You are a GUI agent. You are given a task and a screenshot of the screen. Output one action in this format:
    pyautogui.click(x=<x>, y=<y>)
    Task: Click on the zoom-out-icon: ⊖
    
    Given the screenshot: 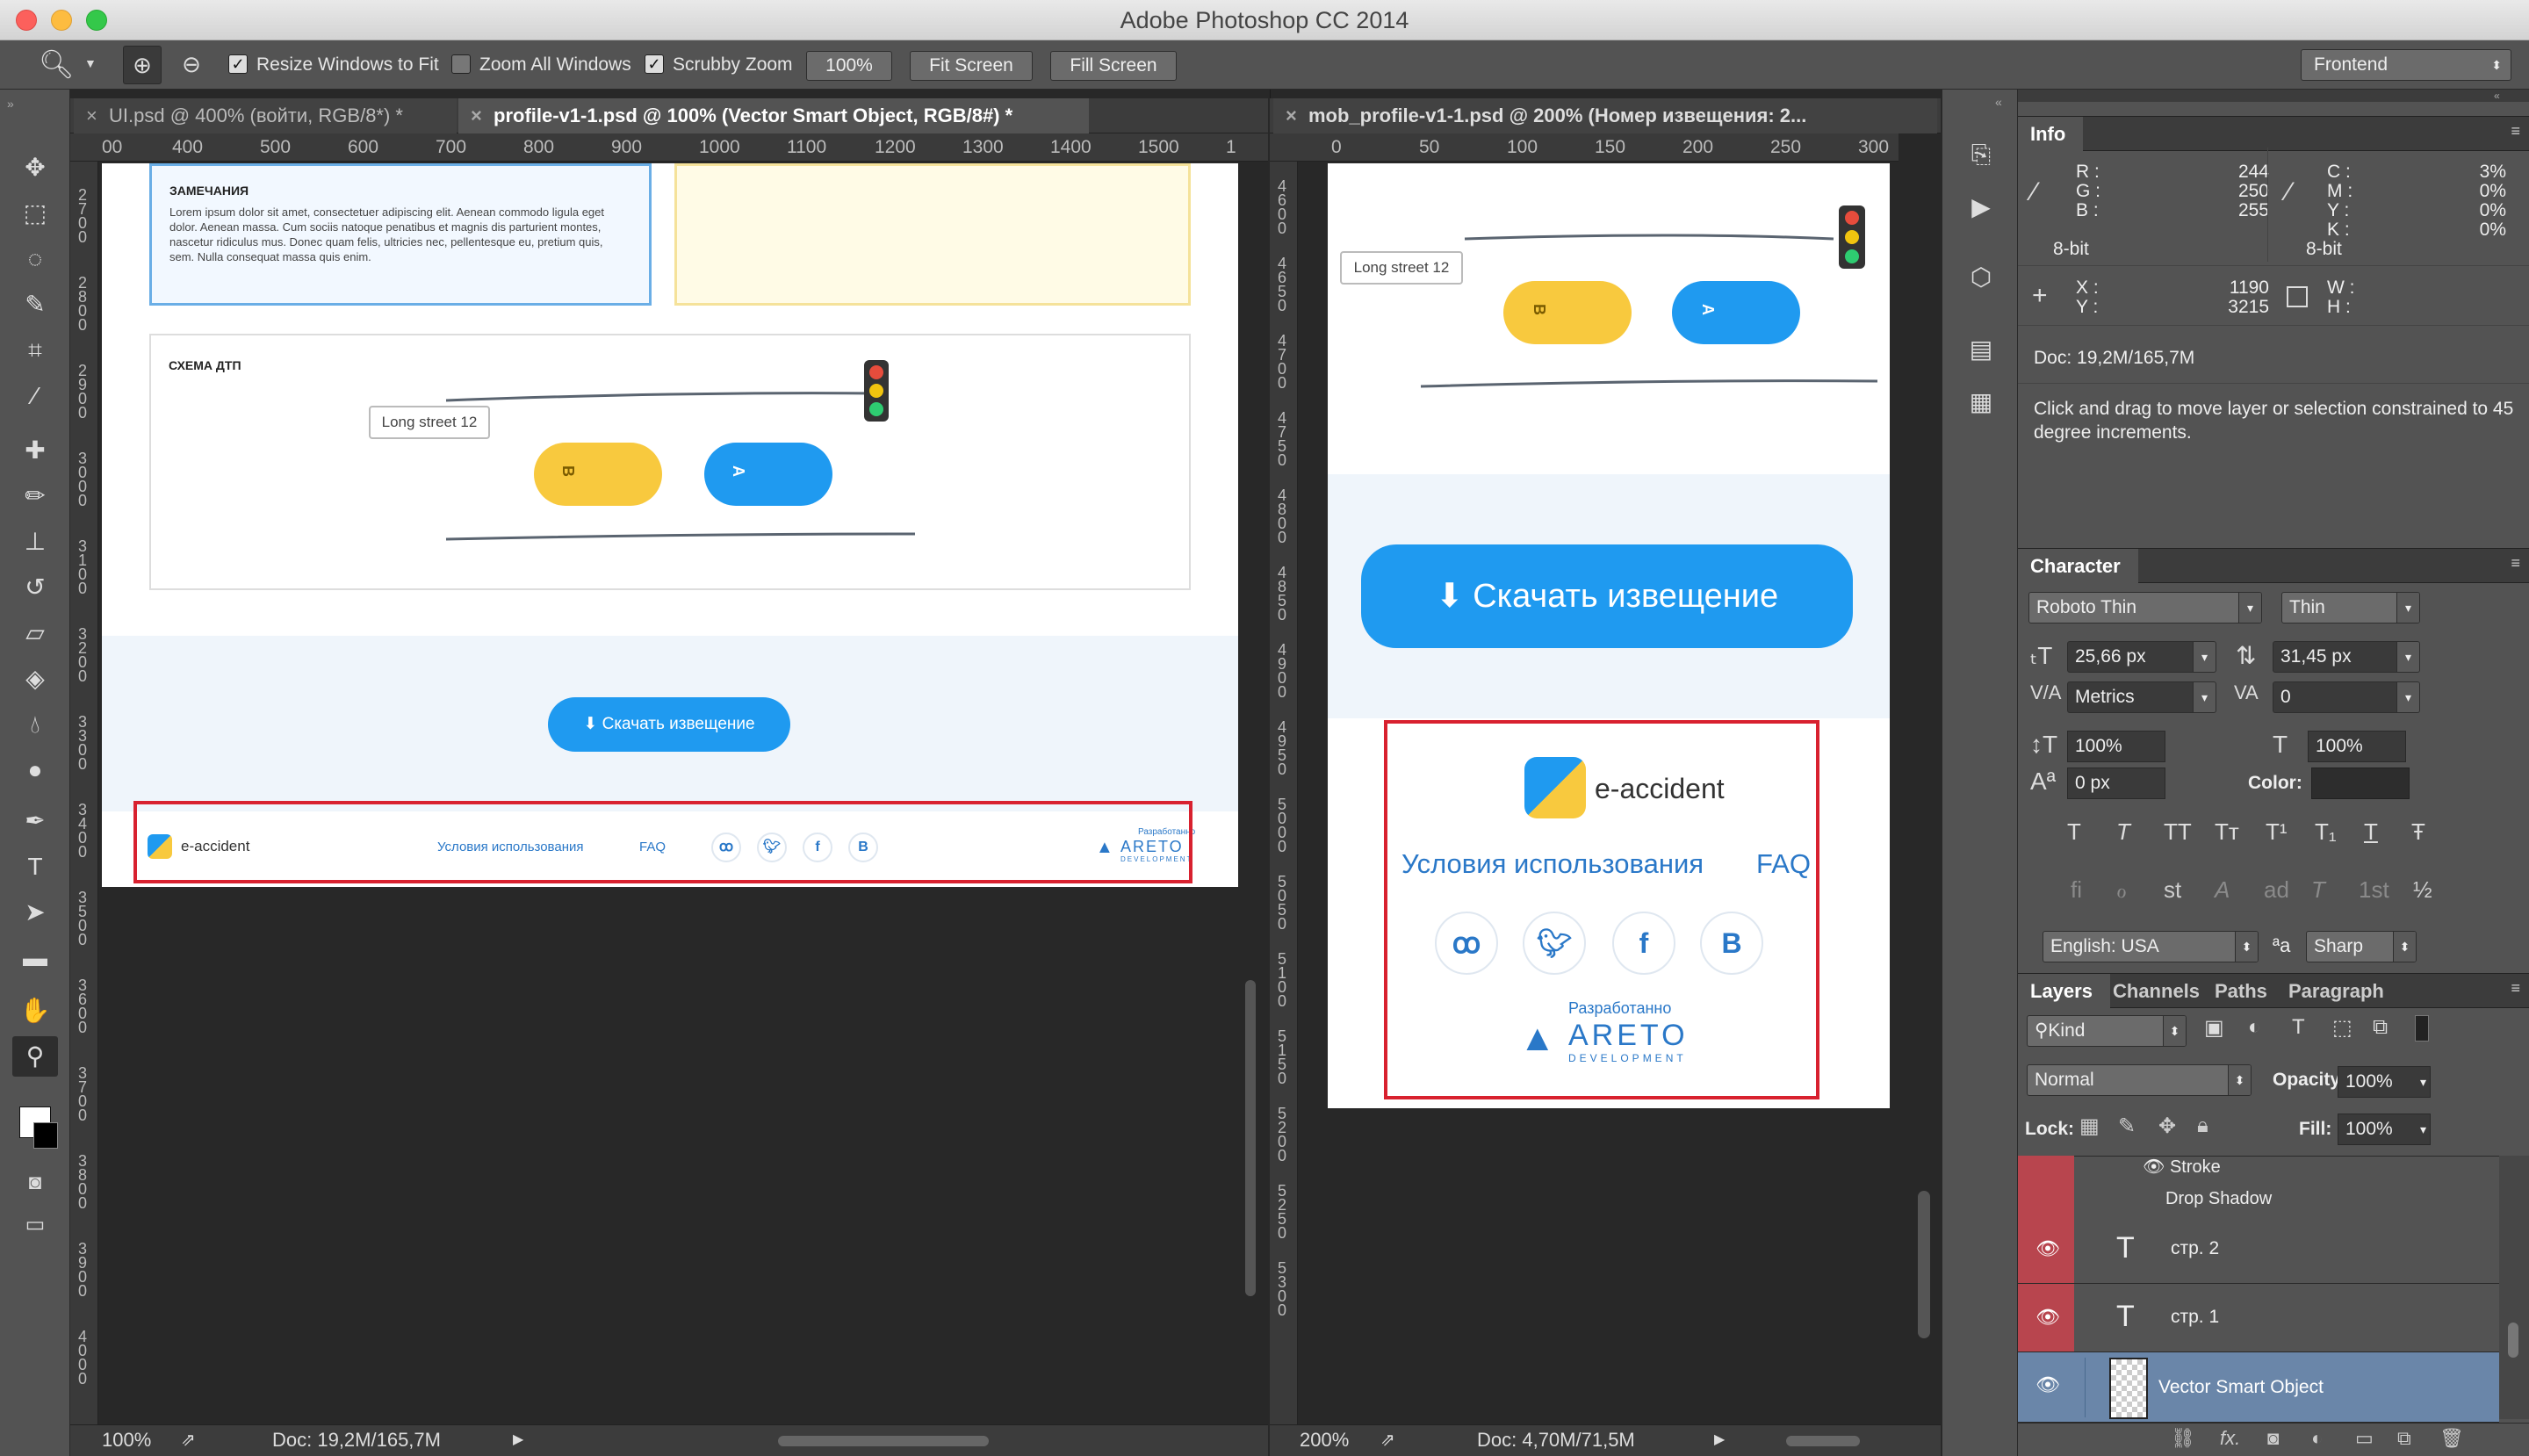 What is the action you would take?
    pyautogui.click(x=192, y=65)
    